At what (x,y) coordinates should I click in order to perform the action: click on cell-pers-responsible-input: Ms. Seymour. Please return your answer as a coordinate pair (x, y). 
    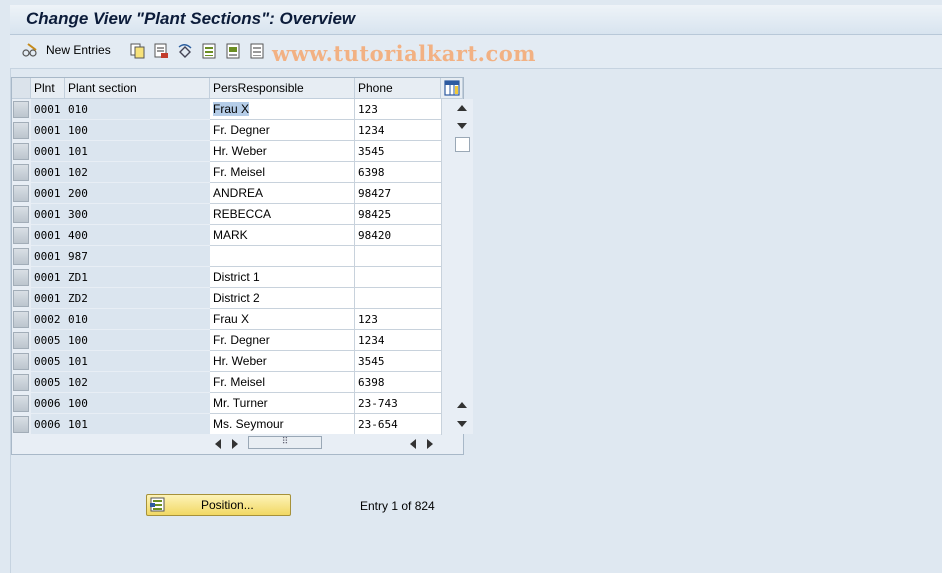
    Looking at the image, I should click on (282, 424).